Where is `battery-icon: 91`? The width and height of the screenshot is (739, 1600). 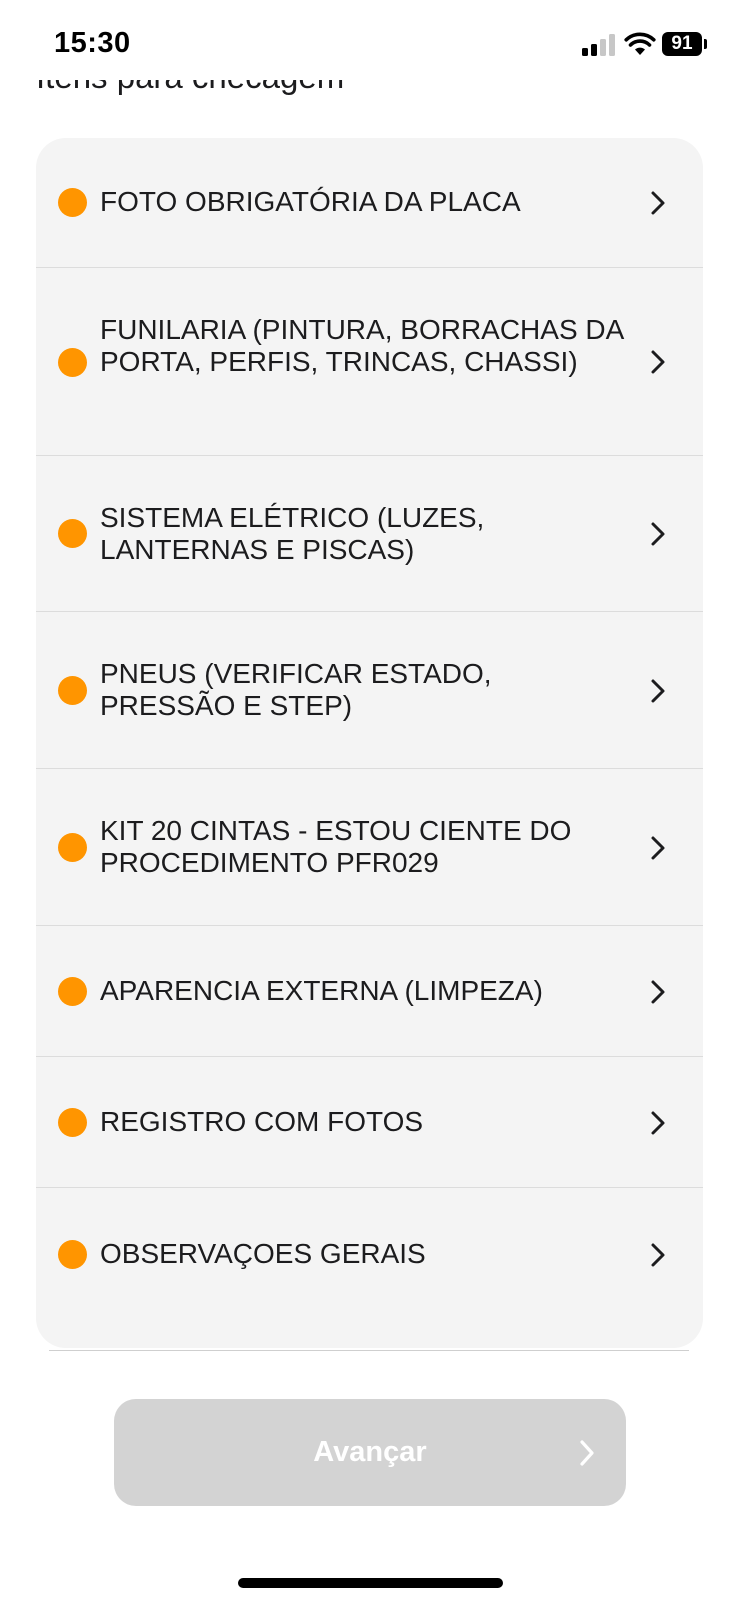 battery-icon: 91 is located at coordinates (682, 44).